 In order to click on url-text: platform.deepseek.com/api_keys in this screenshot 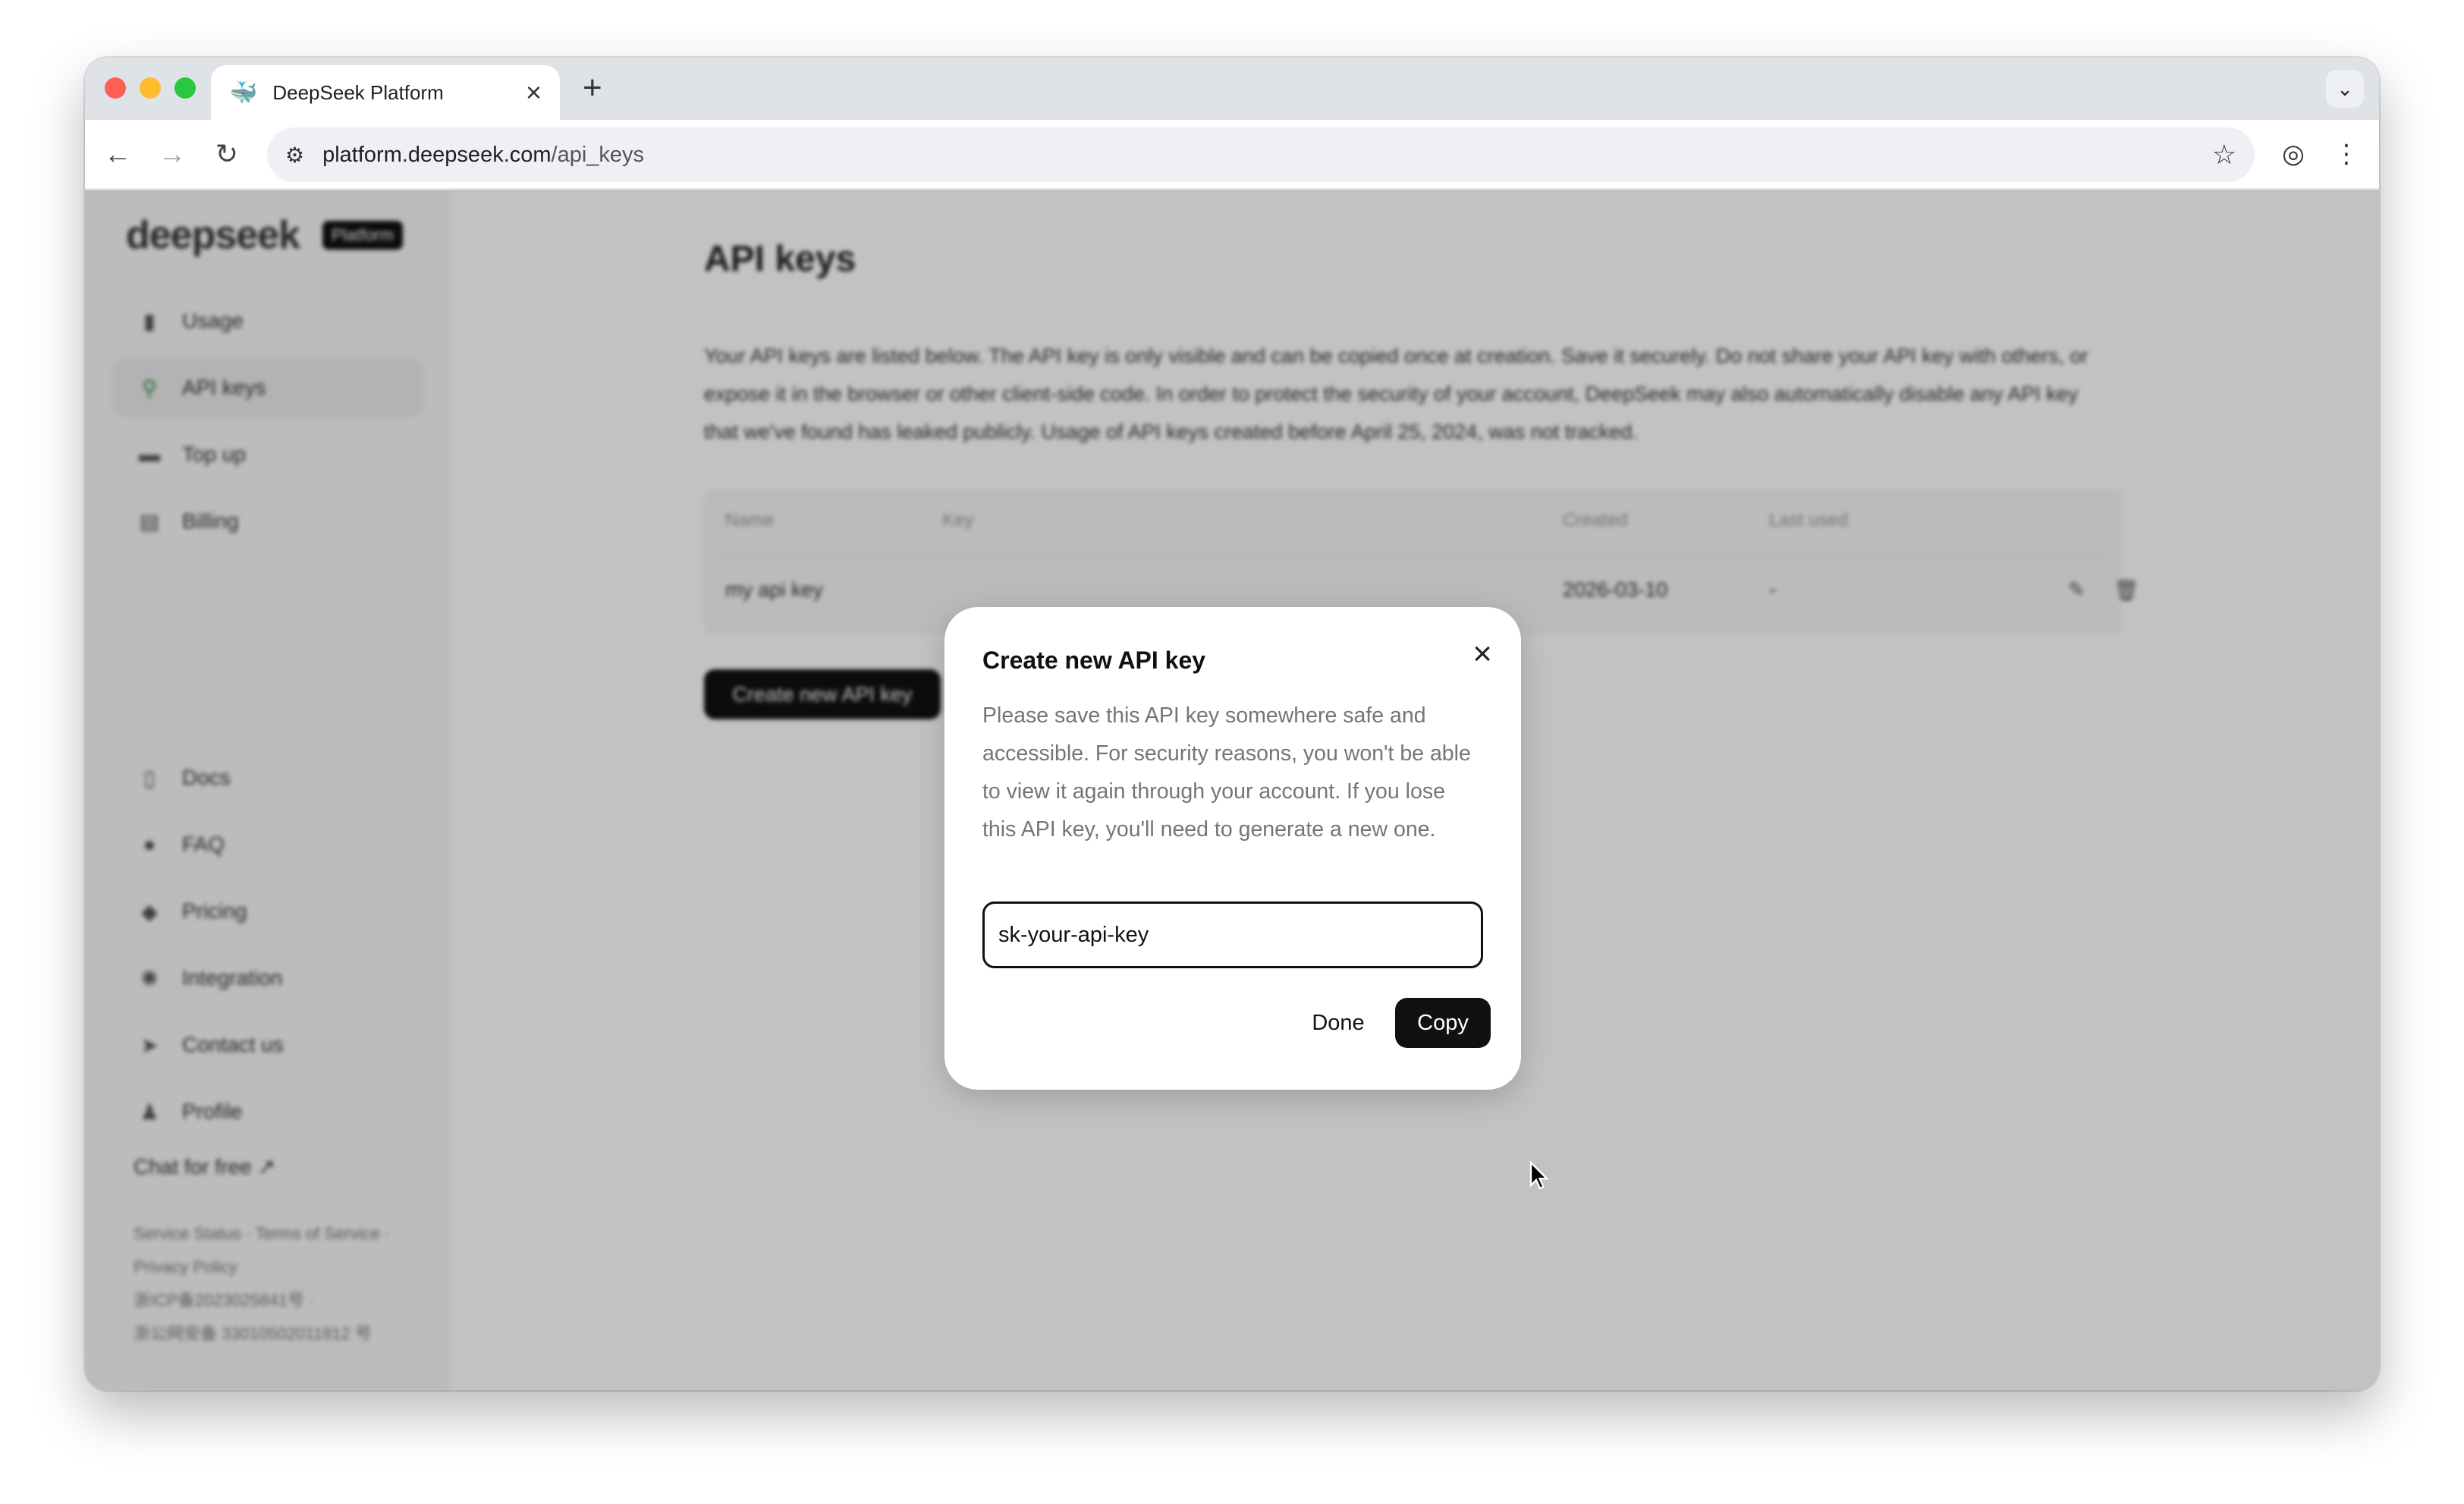, I will do `click(1267, 155)`.